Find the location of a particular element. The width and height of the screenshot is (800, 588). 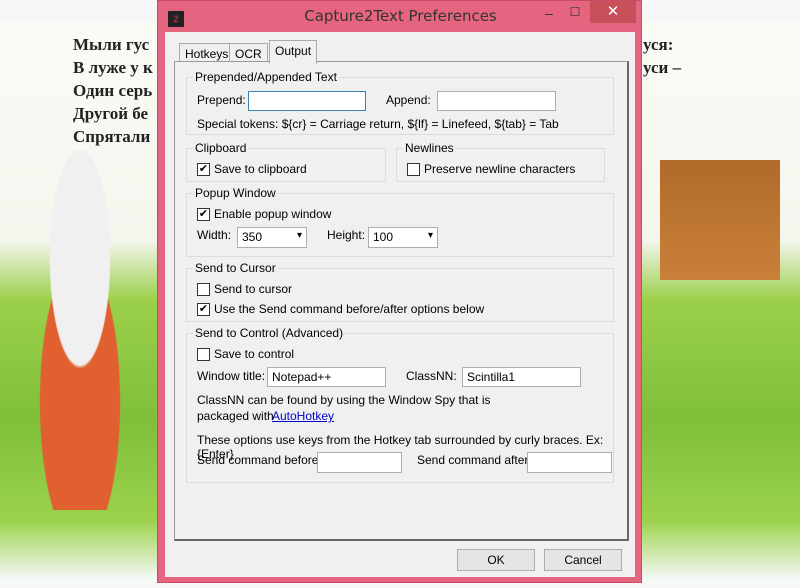

minimize-button: ‒ is located at coordinates (549, 15).